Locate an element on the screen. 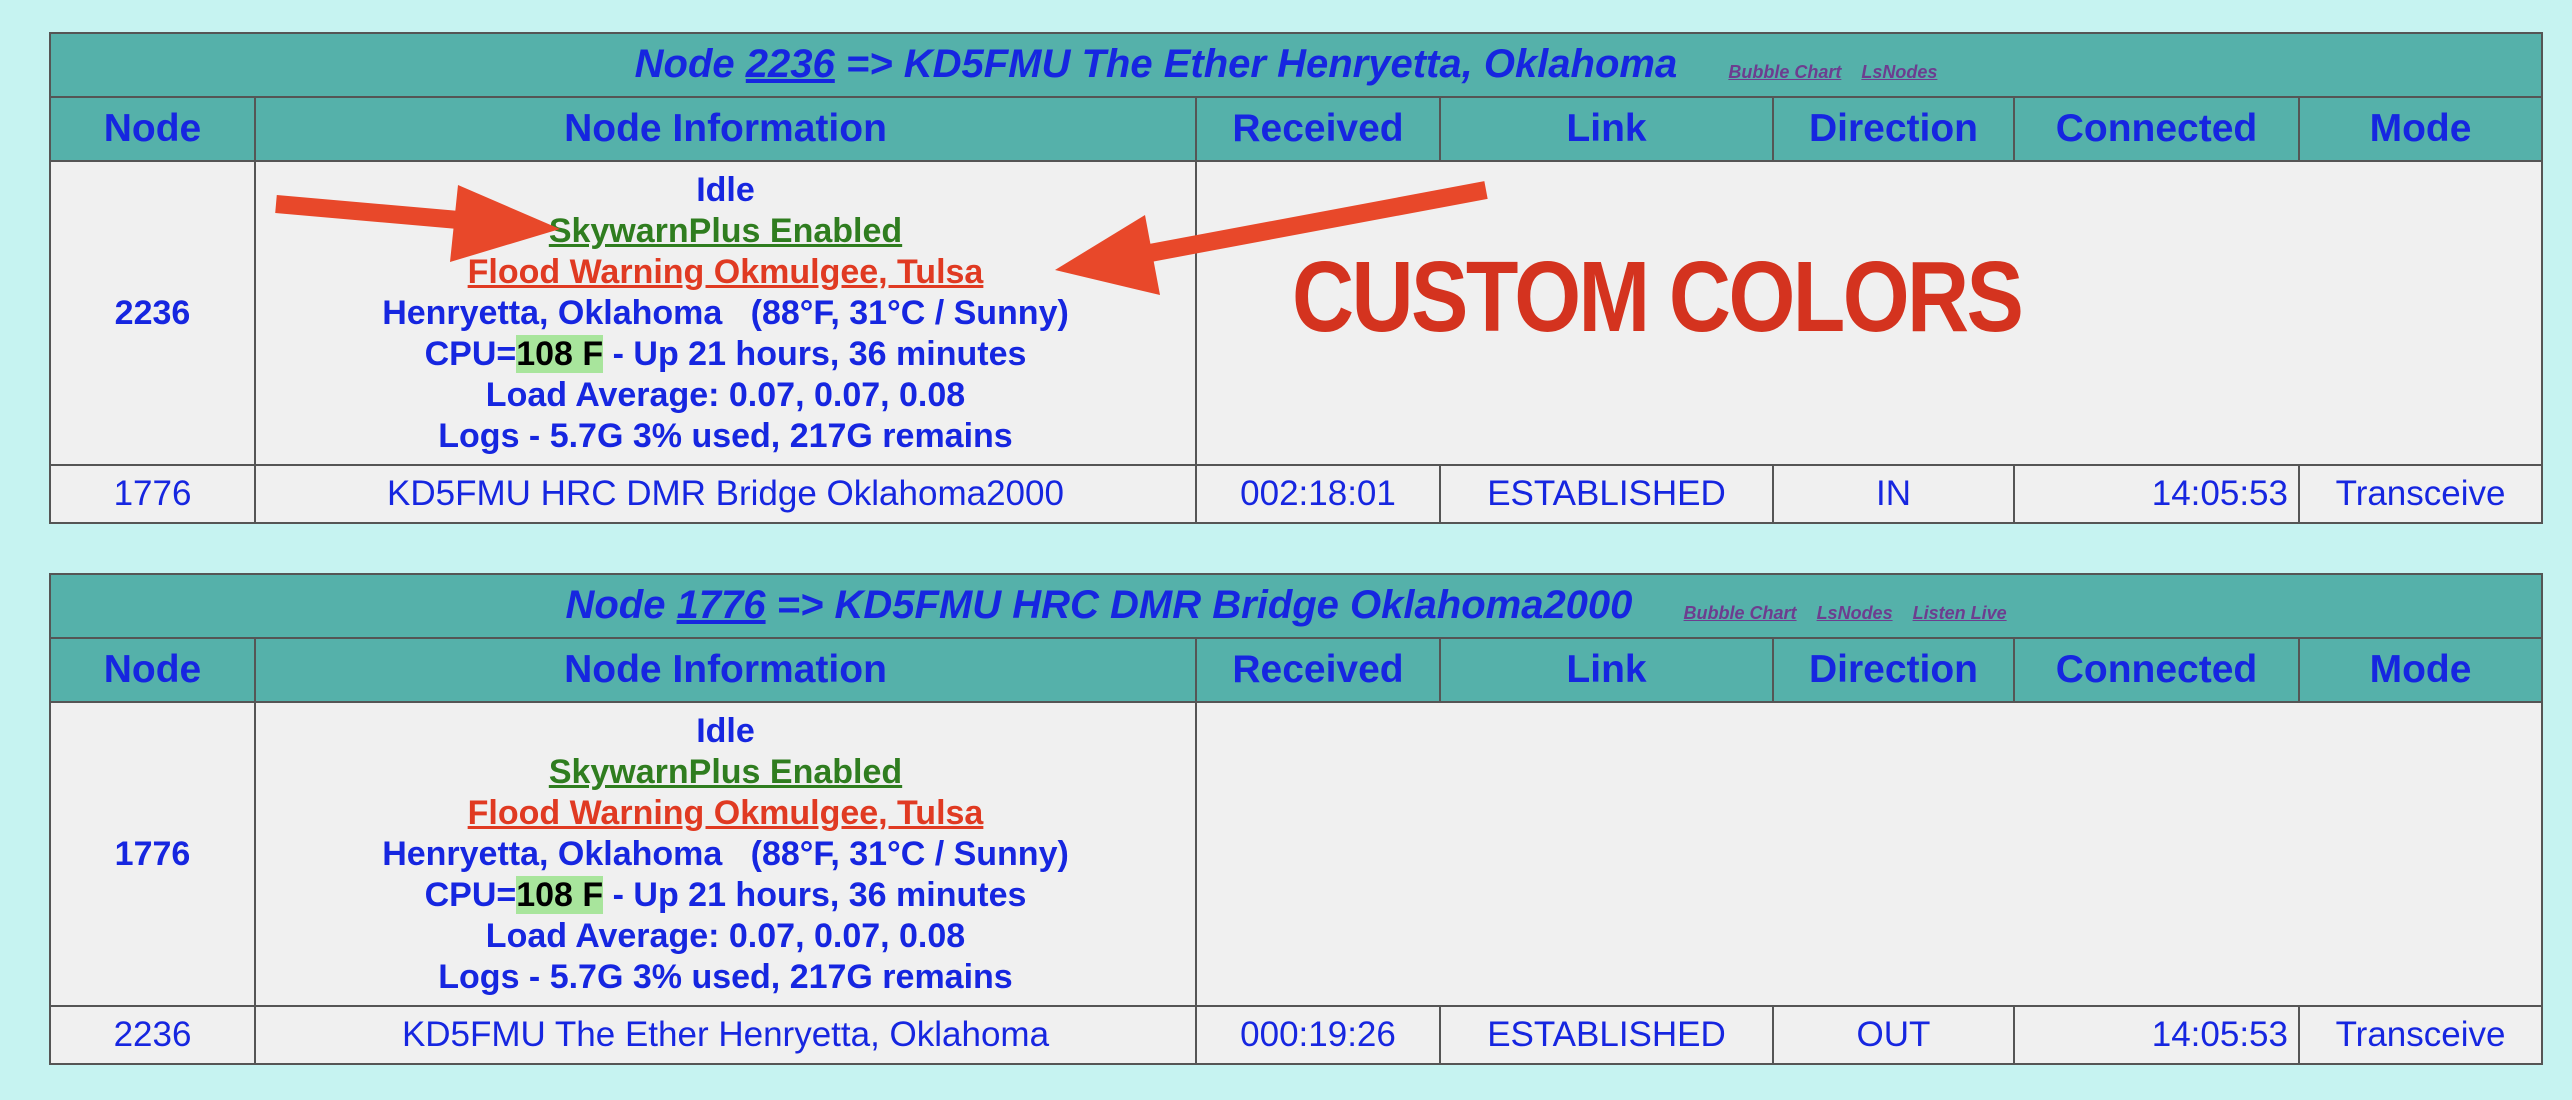 The image size is (2572, 1100). annotation-arrows is located at coordinates (881, 238).